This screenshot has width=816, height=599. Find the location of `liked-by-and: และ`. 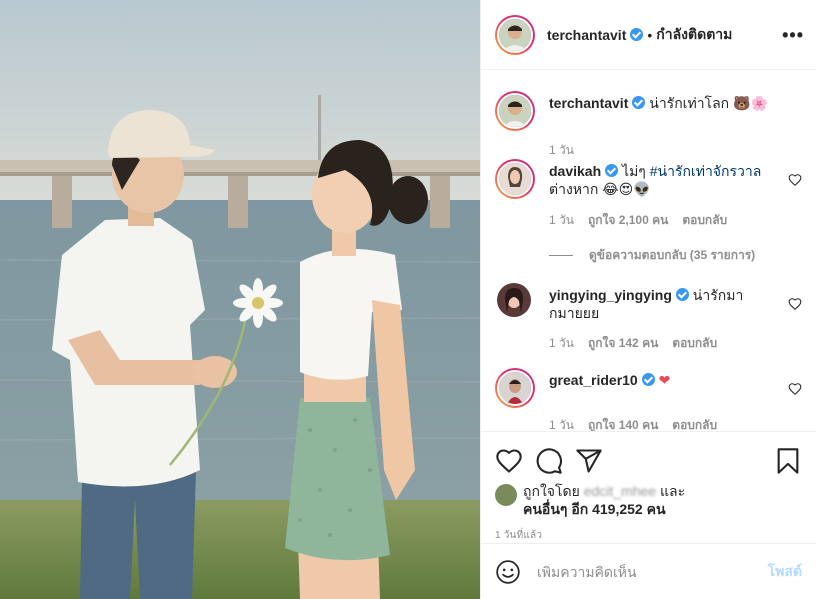

liked-by-and: และ is located at coordinates (672, 491).